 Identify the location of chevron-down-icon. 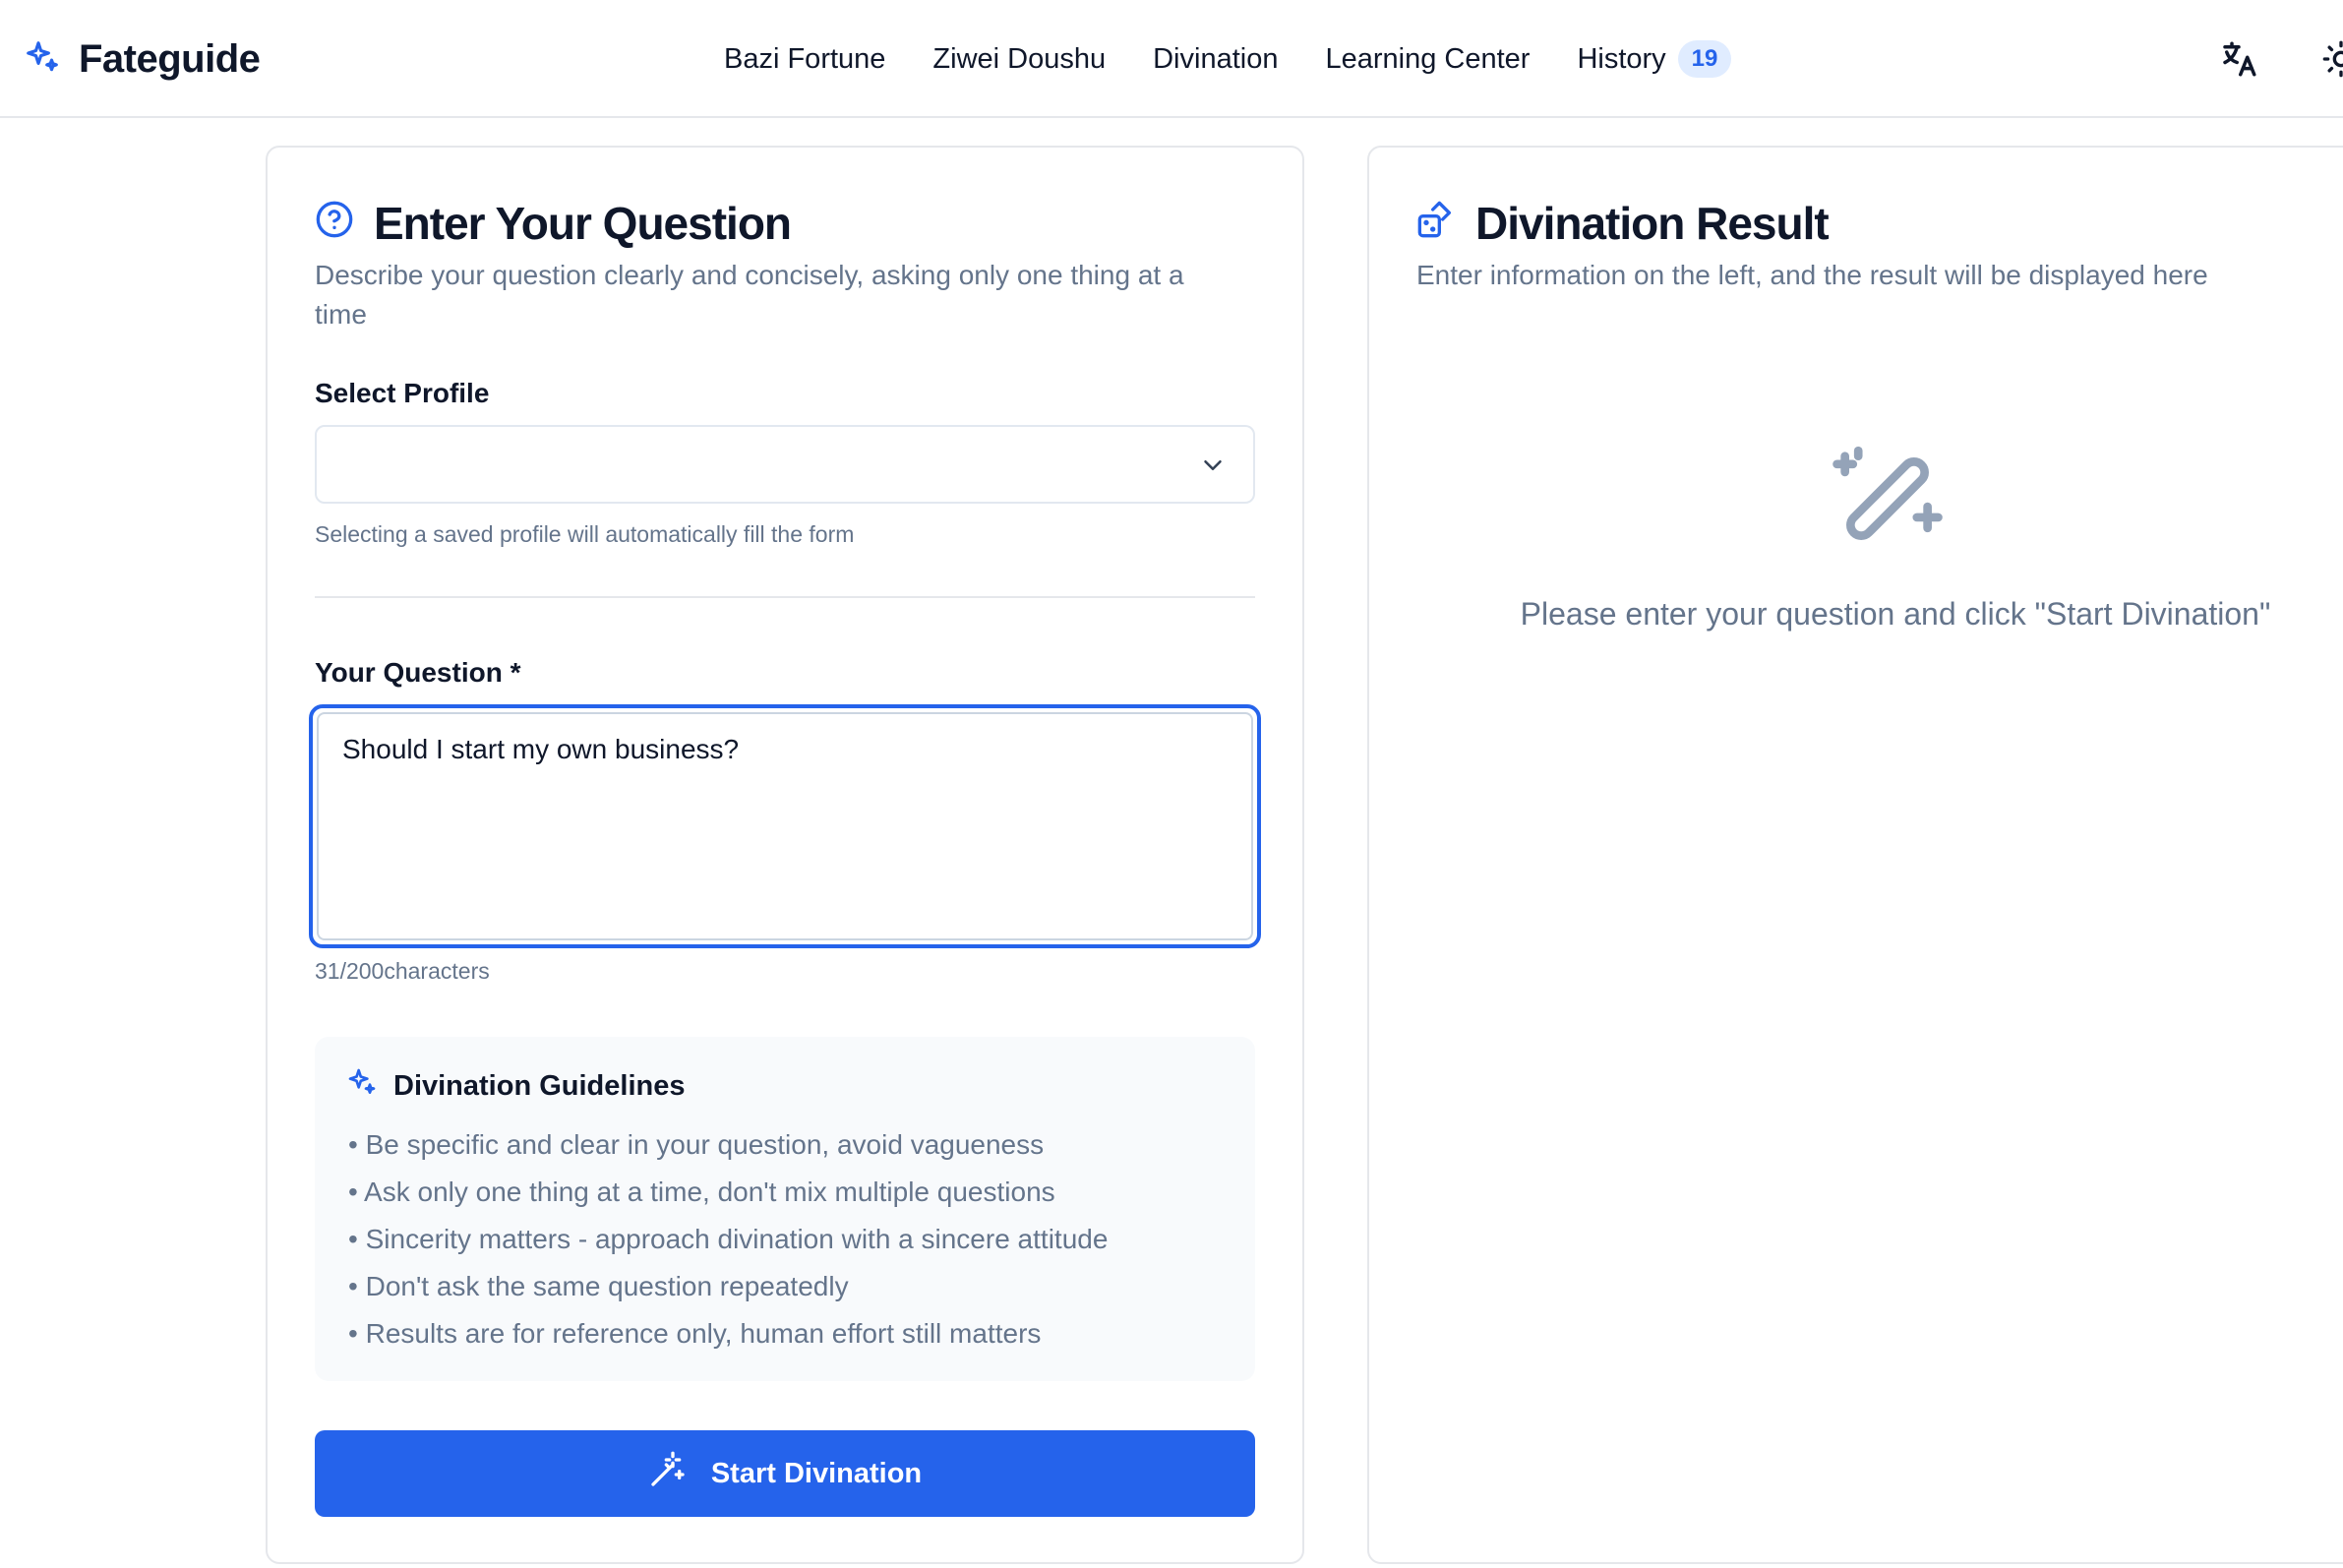
(1213, 468).